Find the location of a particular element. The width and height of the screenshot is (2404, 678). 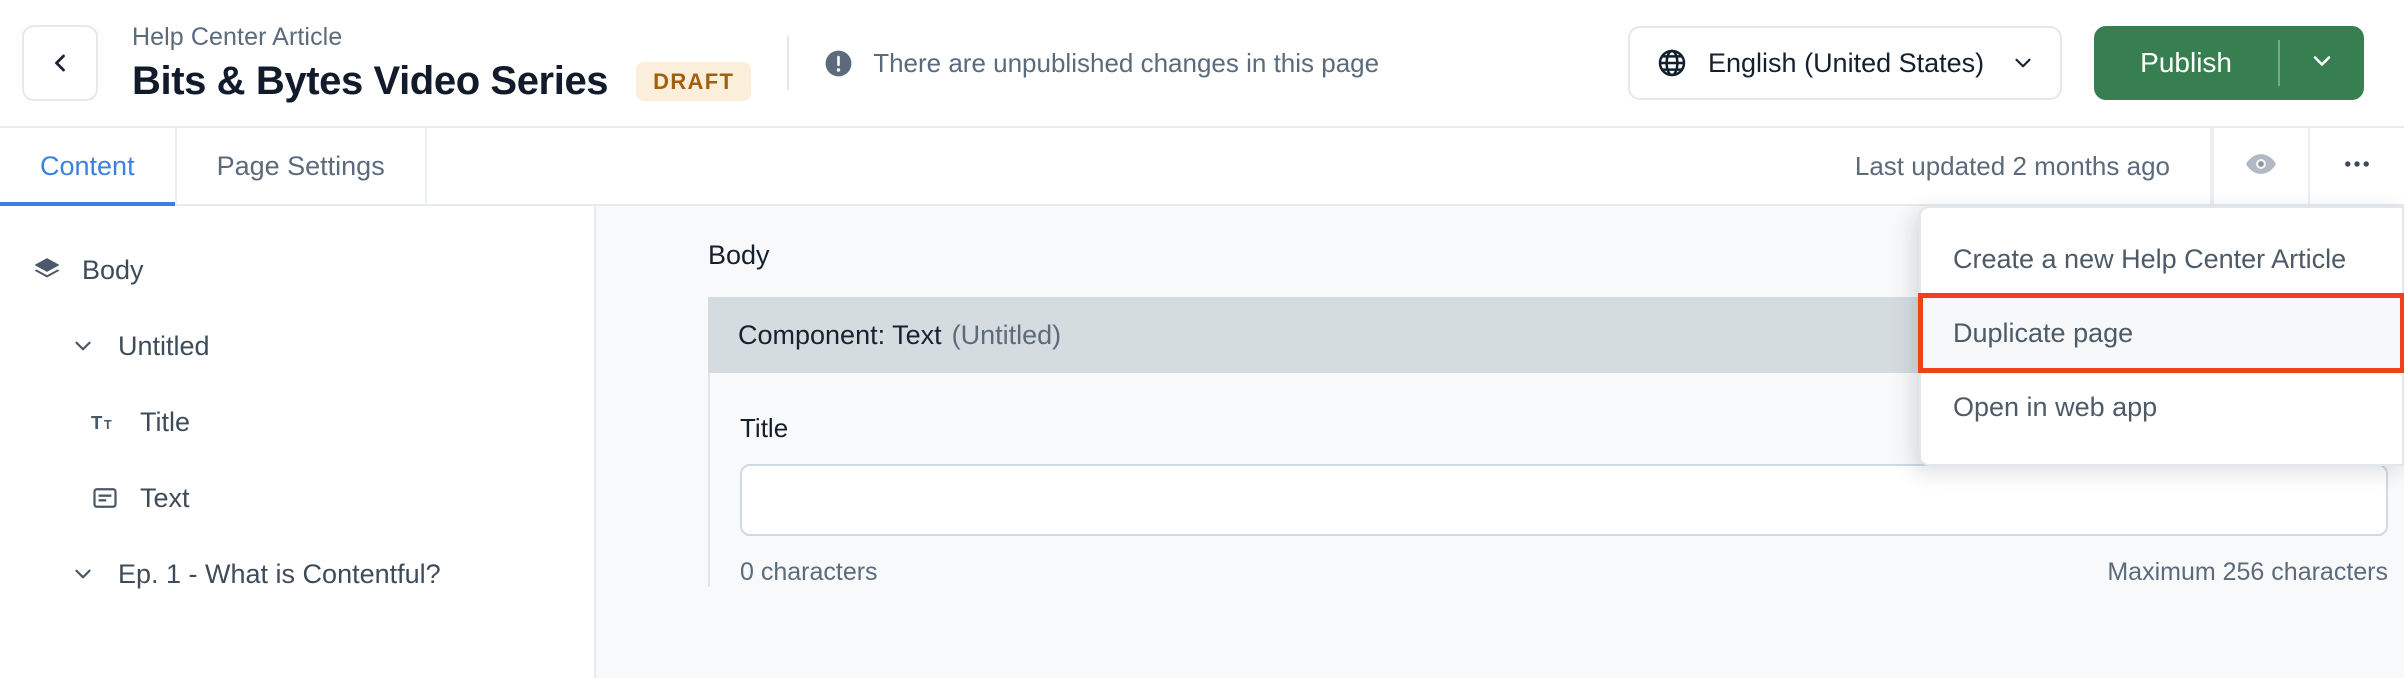

alert-circle-icon is located at coordinates (838, 63).